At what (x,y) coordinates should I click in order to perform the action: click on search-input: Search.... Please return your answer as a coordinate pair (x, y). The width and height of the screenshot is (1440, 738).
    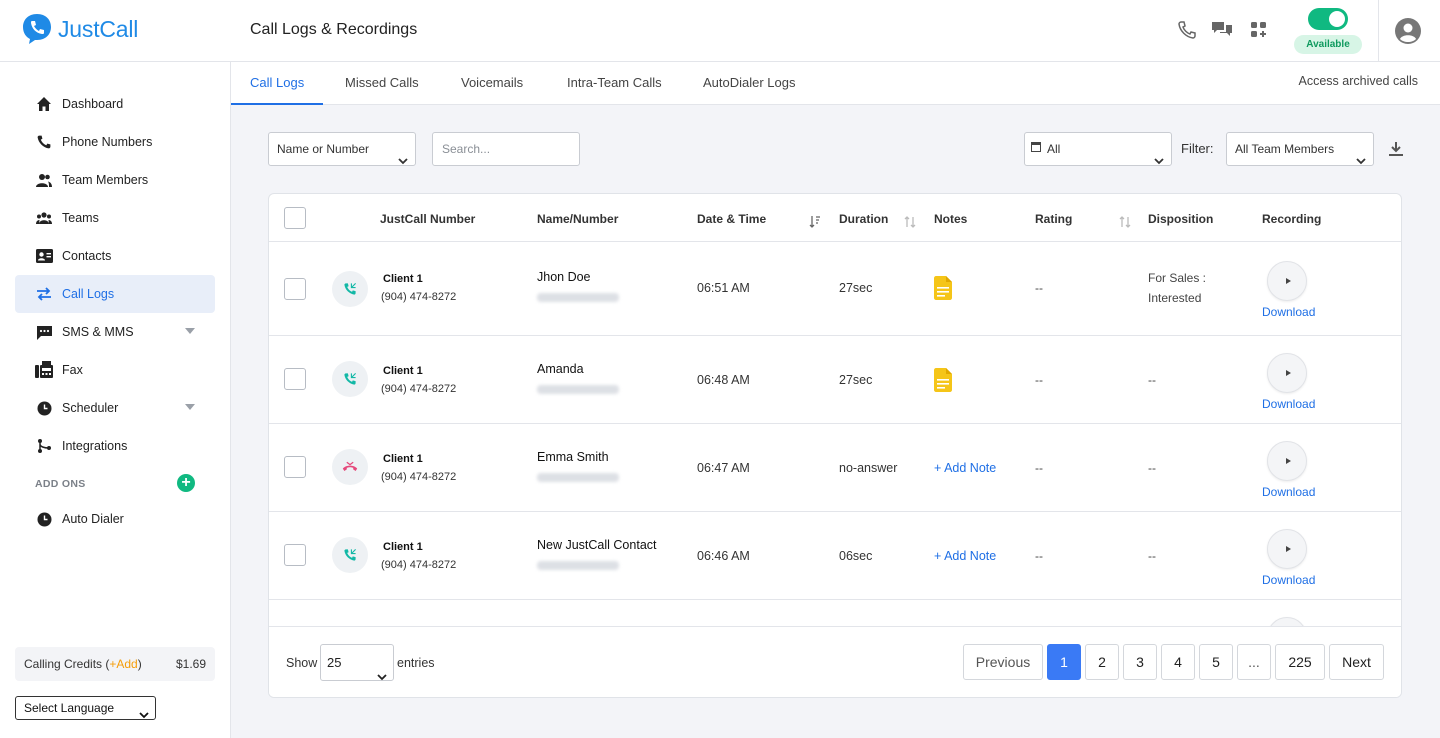
    Looking at the image, I should click on (506, 149).